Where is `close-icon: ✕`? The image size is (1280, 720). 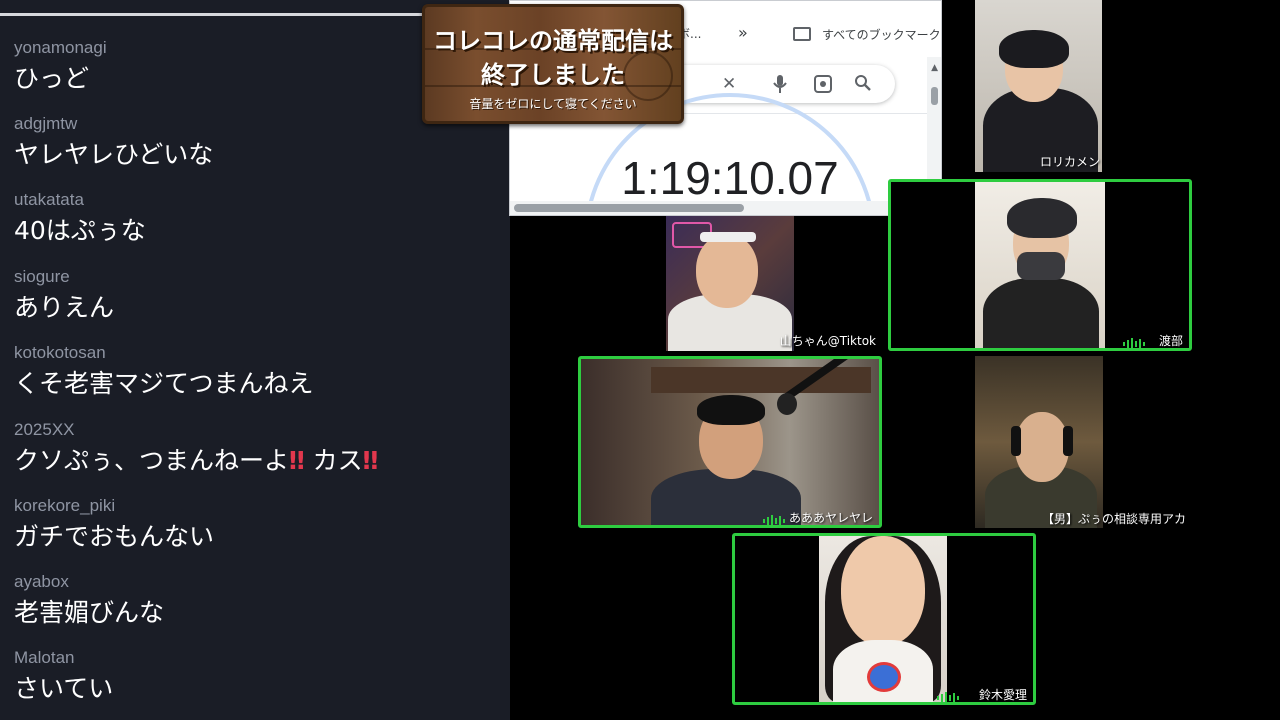
close-icon: ✕ is located at coordinates (729, 84).